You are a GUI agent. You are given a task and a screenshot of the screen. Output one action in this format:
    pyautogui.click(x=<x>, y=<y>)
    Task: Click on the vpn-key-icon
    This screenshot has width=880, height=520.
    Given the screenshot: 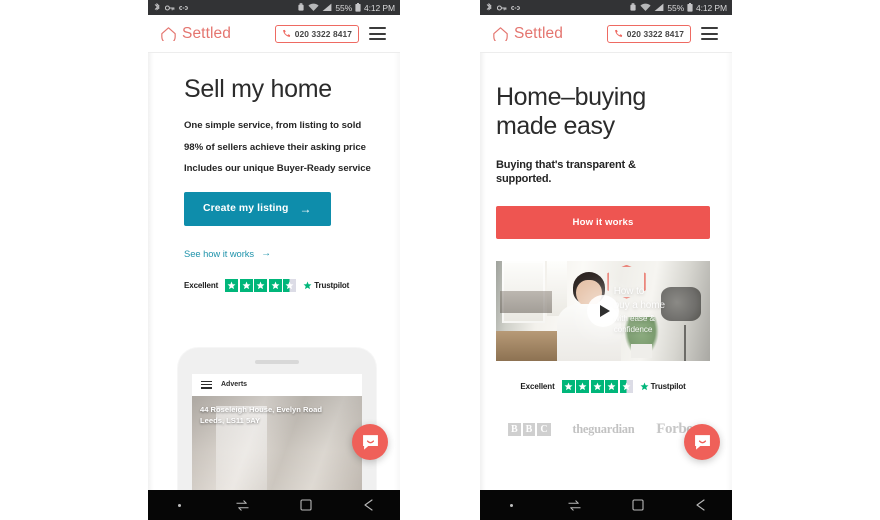 What is the action you would take?
    pyautogui.click(x=502, y=8)
    